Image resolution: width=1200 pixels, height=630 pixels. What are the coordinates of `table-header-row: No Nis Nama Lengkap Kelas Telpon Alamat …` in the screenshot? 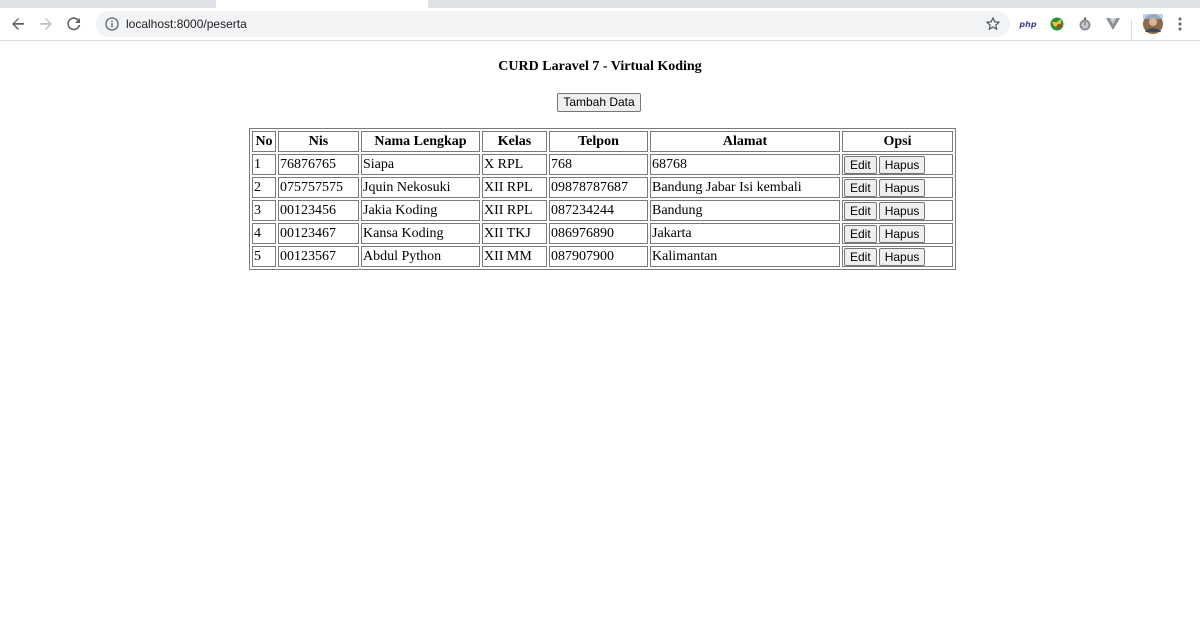 It's located at (602, 141).